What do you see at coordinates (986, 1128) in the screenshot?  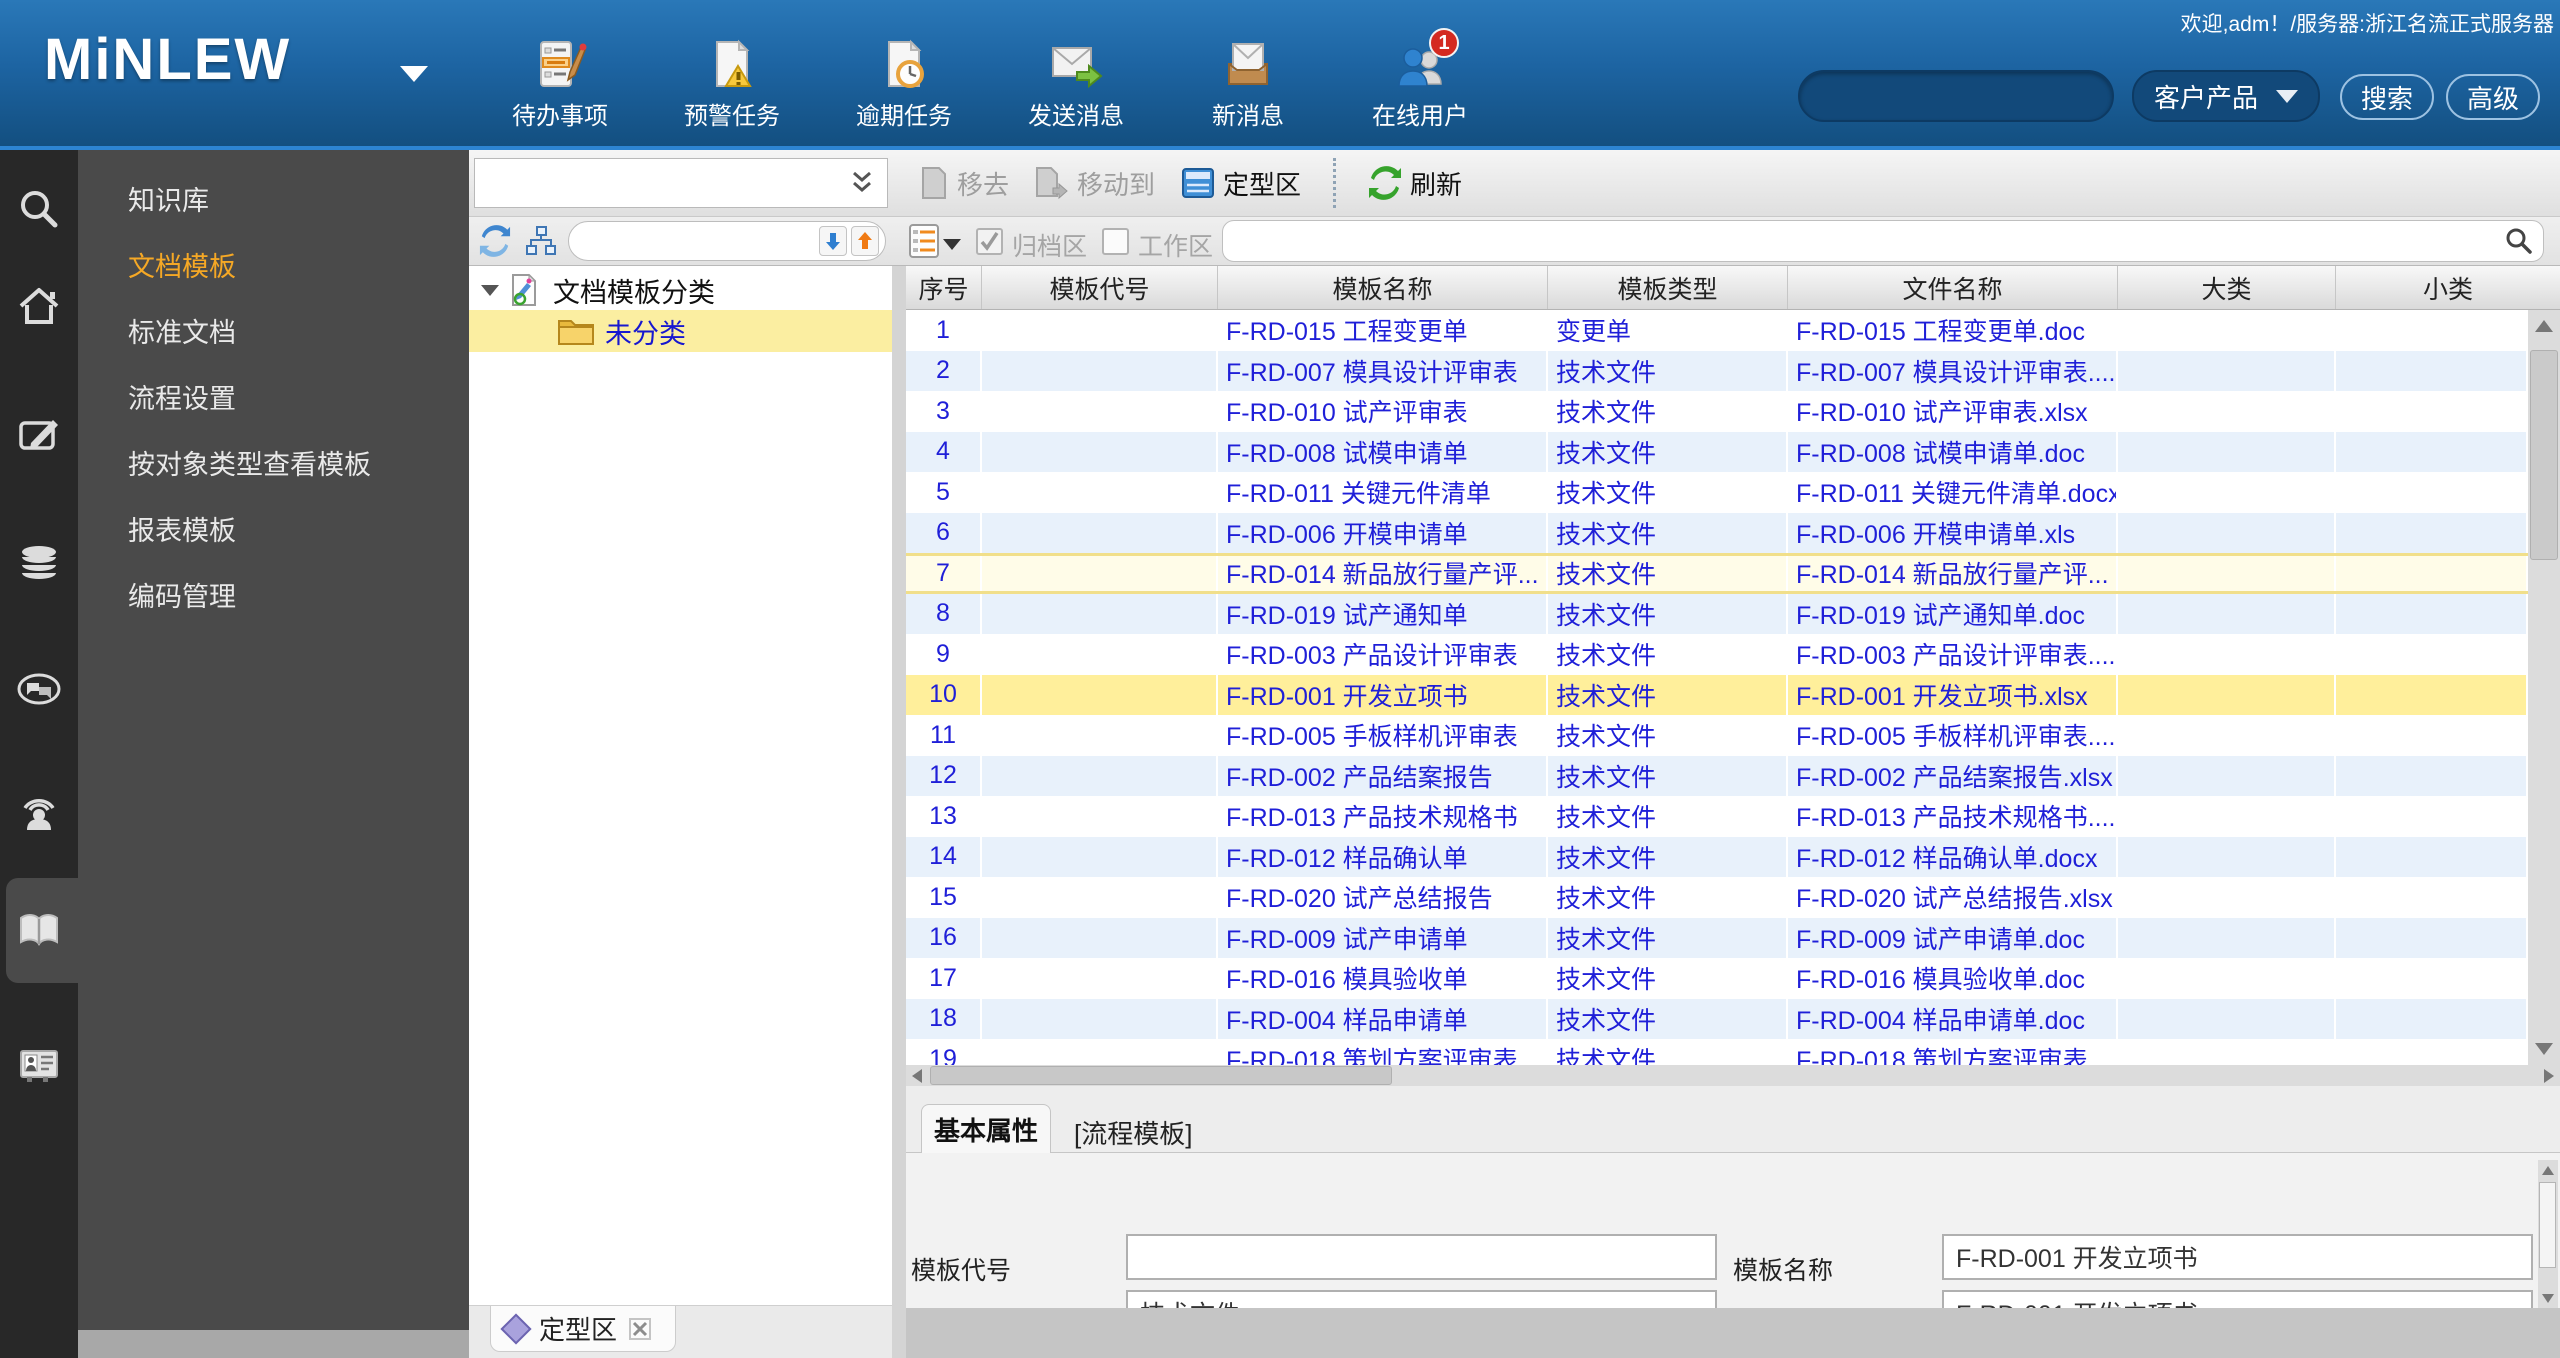 I see `tab-basic-properties: 基本属性` at bounding box center [986, 1128].